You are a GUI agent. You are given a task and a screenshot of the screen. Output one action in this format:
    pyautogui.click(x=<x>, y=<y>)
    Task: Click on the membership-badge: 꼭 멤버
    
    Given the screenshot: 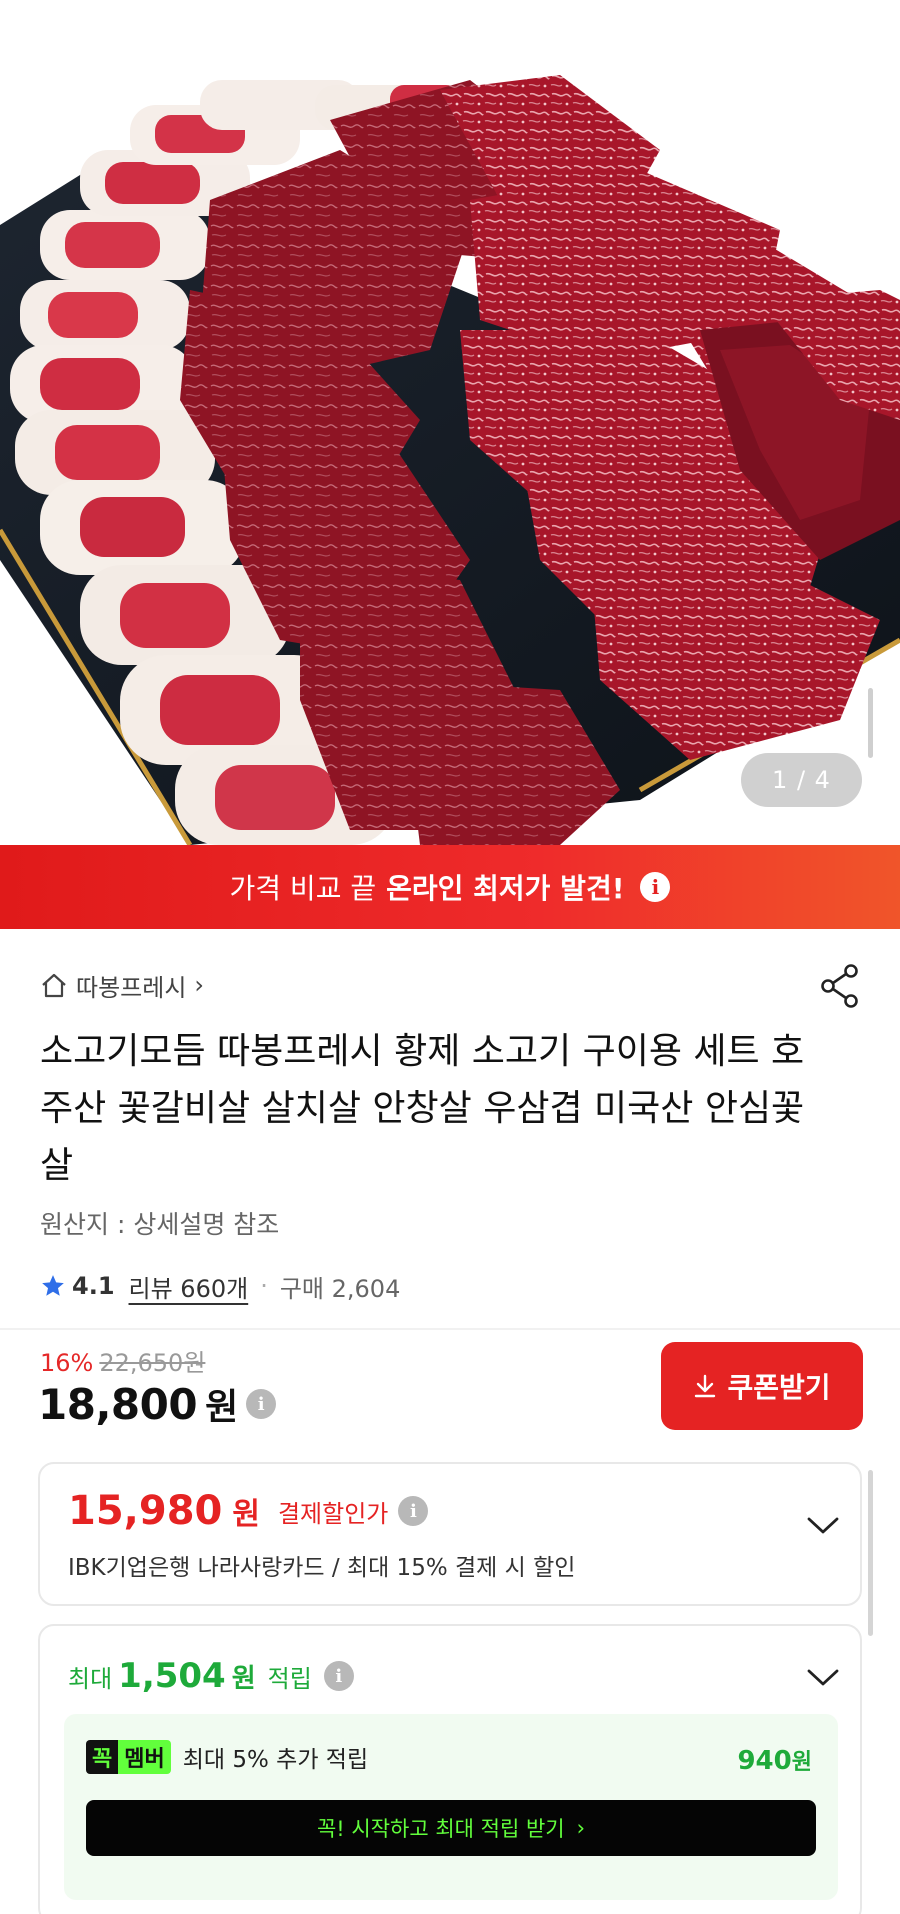 What is the action you would take?
    pyautogui.click(x=128, y=1757)
    